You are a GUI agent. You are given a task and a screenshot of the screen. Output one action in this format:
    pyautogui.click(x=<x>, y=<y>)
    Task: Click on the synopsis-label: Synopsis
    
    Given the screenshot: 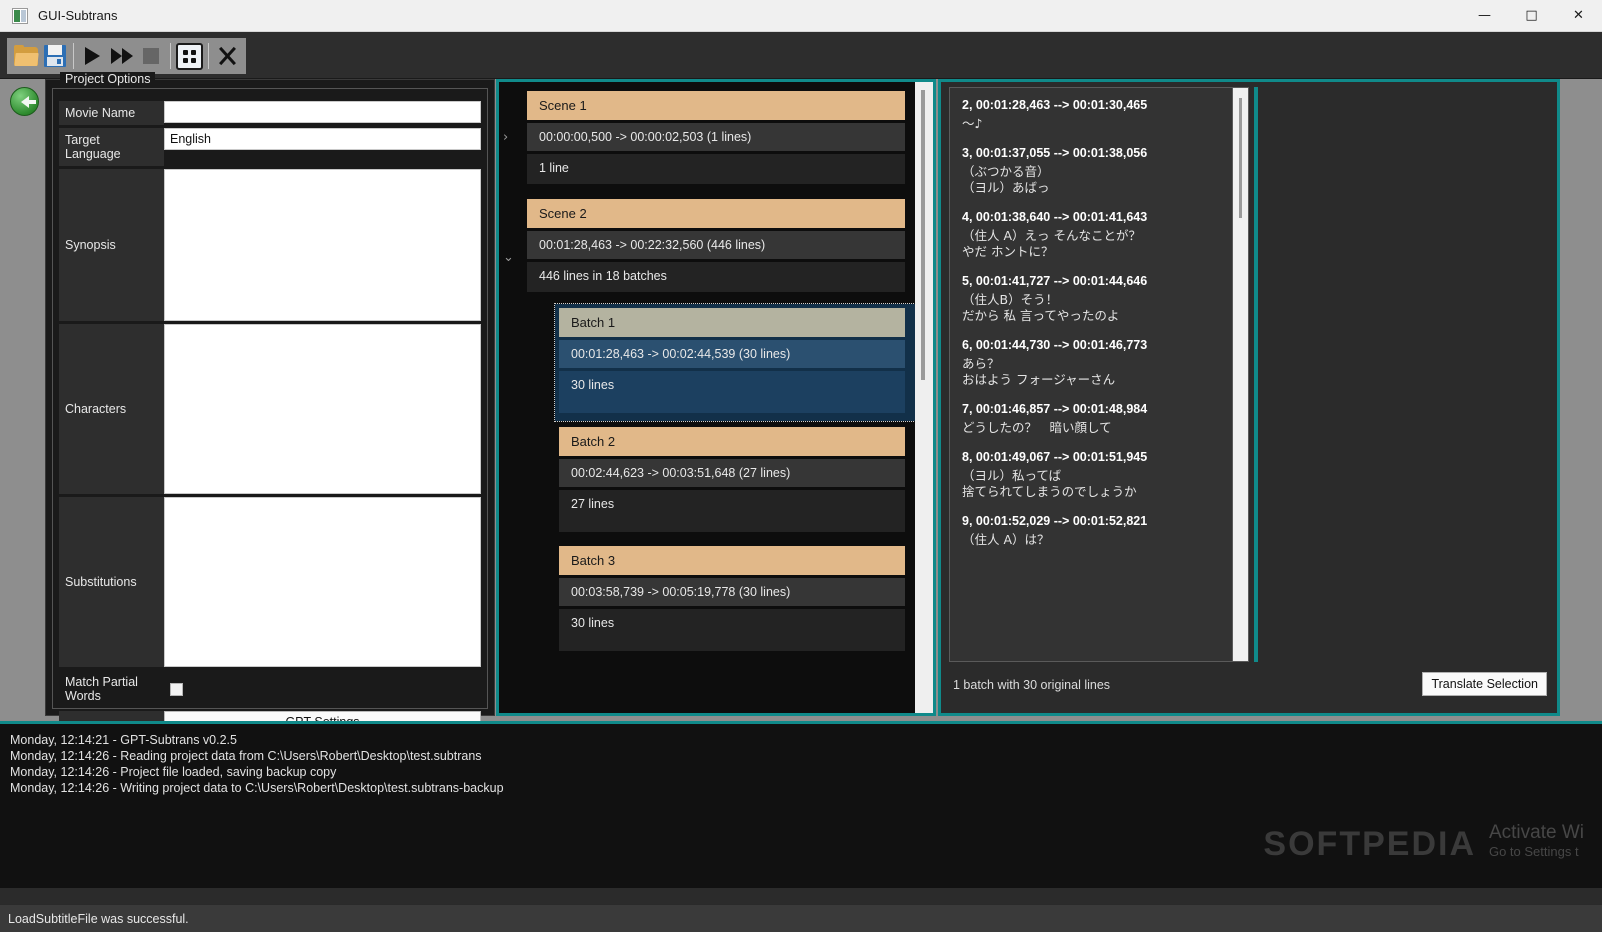 What is the action you would take?
    pyautogui.click(x=111, y=245)
    